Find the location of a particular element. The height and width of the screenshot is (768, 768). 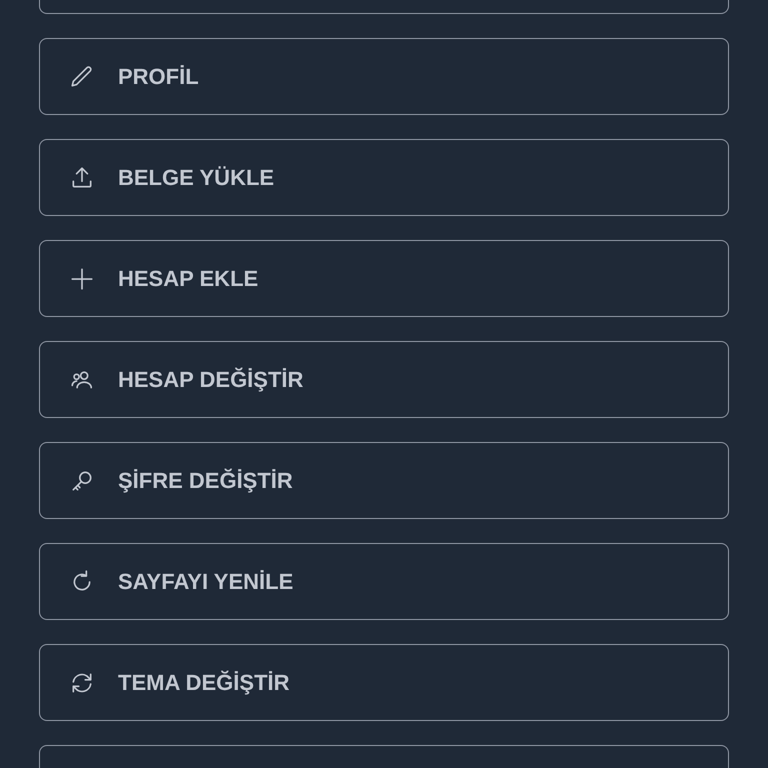

menu-button: HESAP EKLE is located at coordinates (384, 278).